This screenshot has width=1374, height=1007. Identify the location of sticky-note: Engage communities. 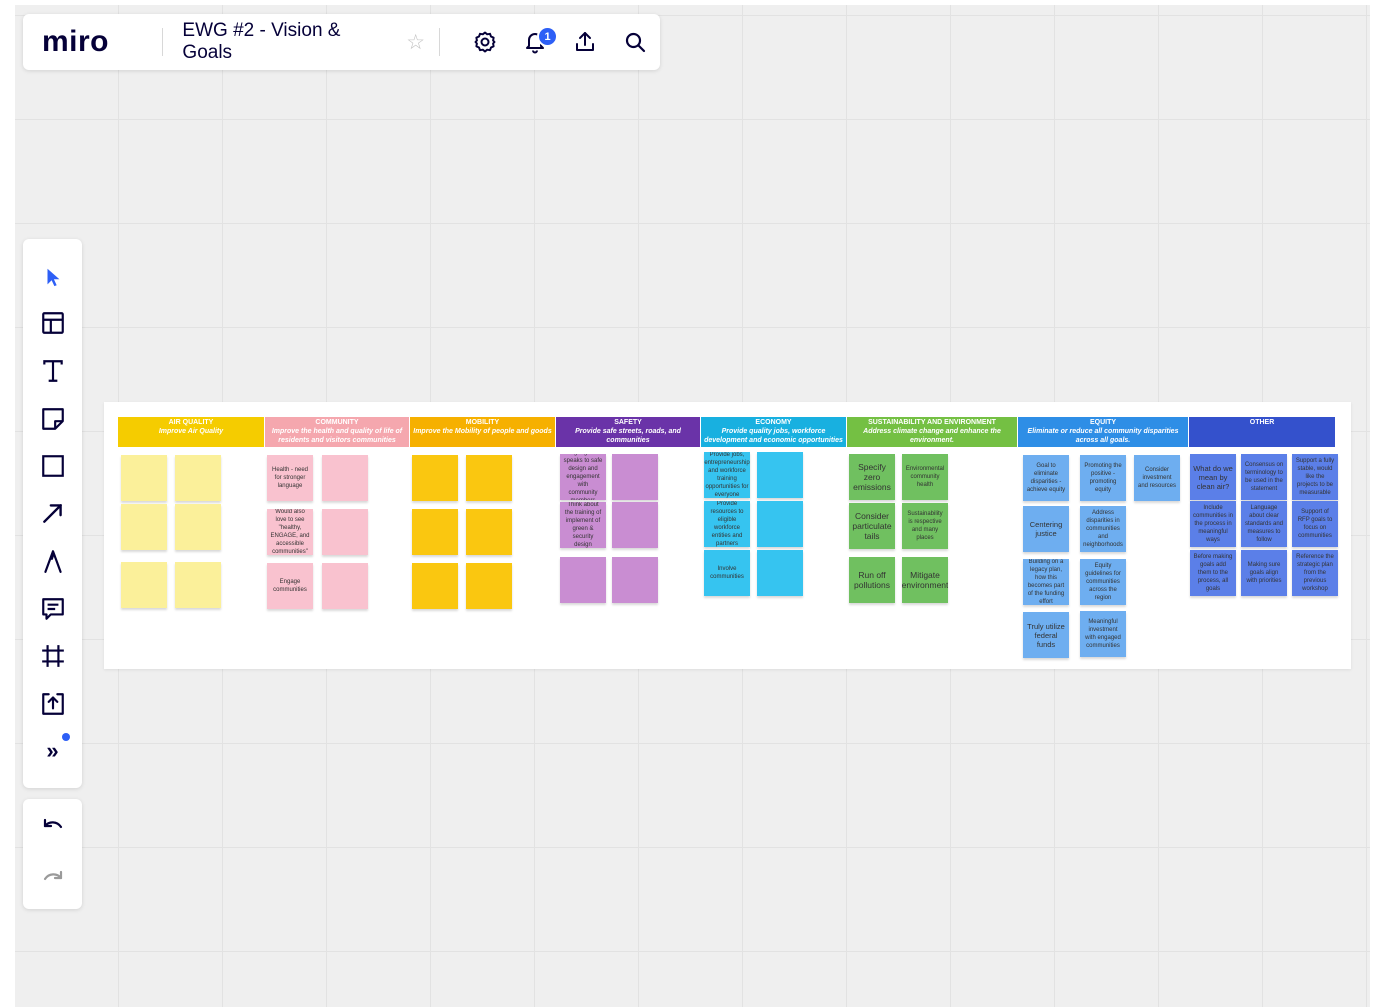
(290, 586).